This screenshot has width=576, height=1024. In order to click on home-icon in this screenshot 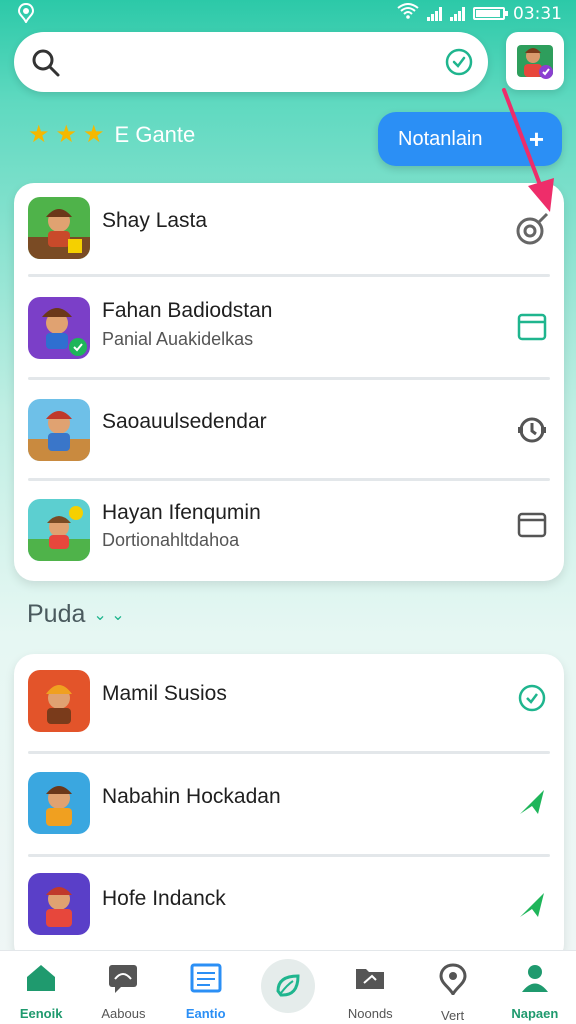, I will do `click(41, 980)`.